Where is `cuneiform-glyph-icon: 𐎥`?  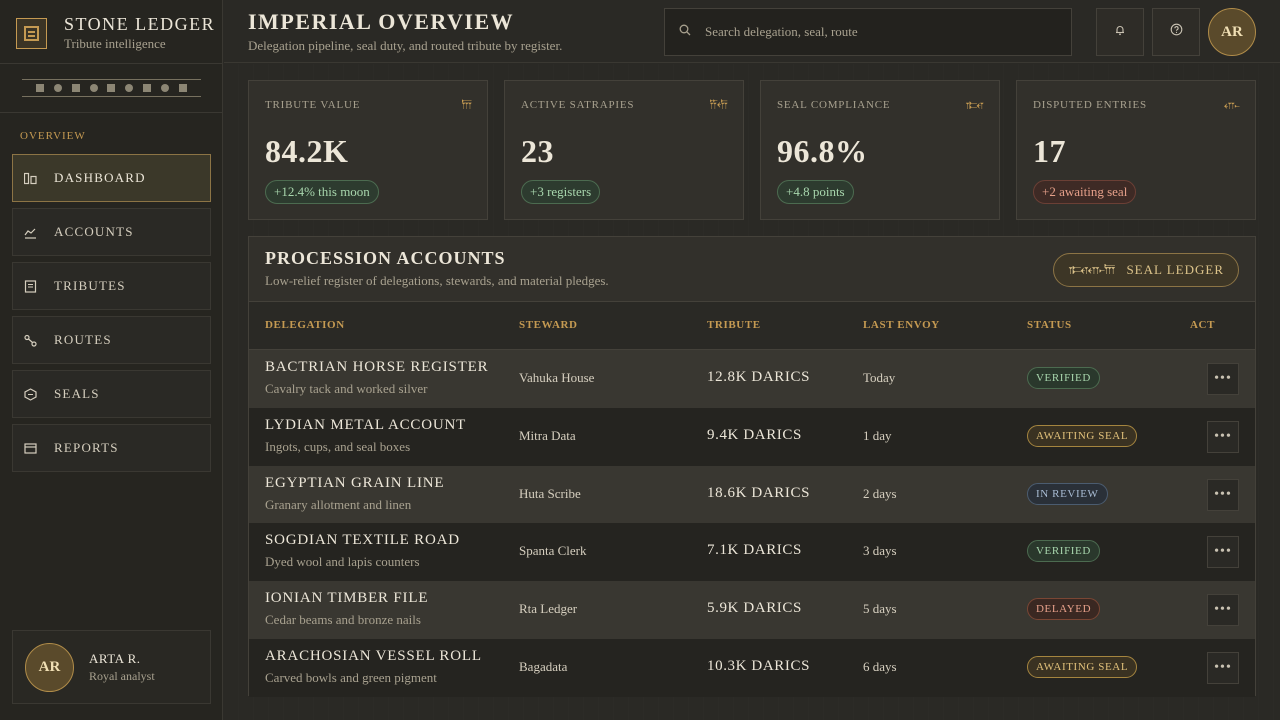 cuneiform-glyph-icon: 𐎥 is located at coordinates (1231, 105).